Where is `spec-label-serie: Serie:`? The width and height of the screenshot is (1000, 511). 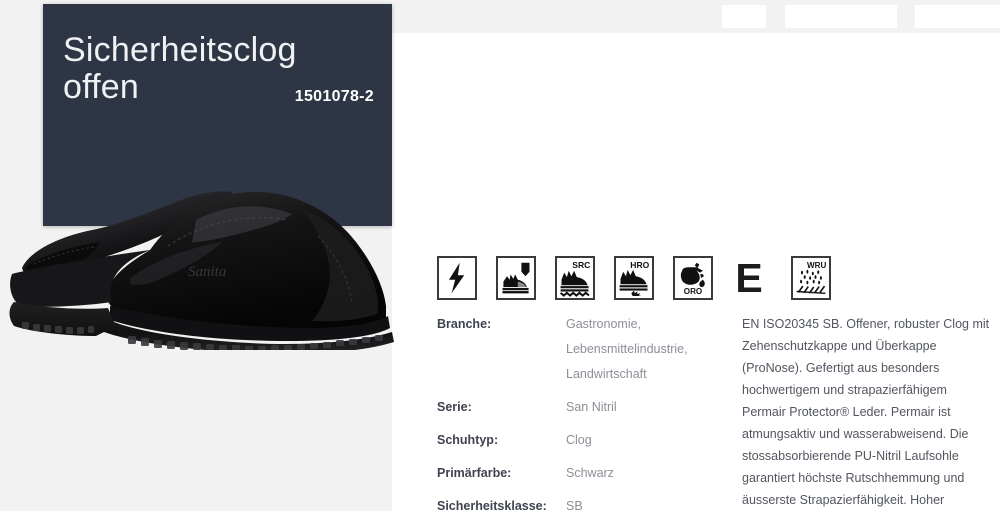 spec-label-serie: Serie: is located at coordinates (454, 407).